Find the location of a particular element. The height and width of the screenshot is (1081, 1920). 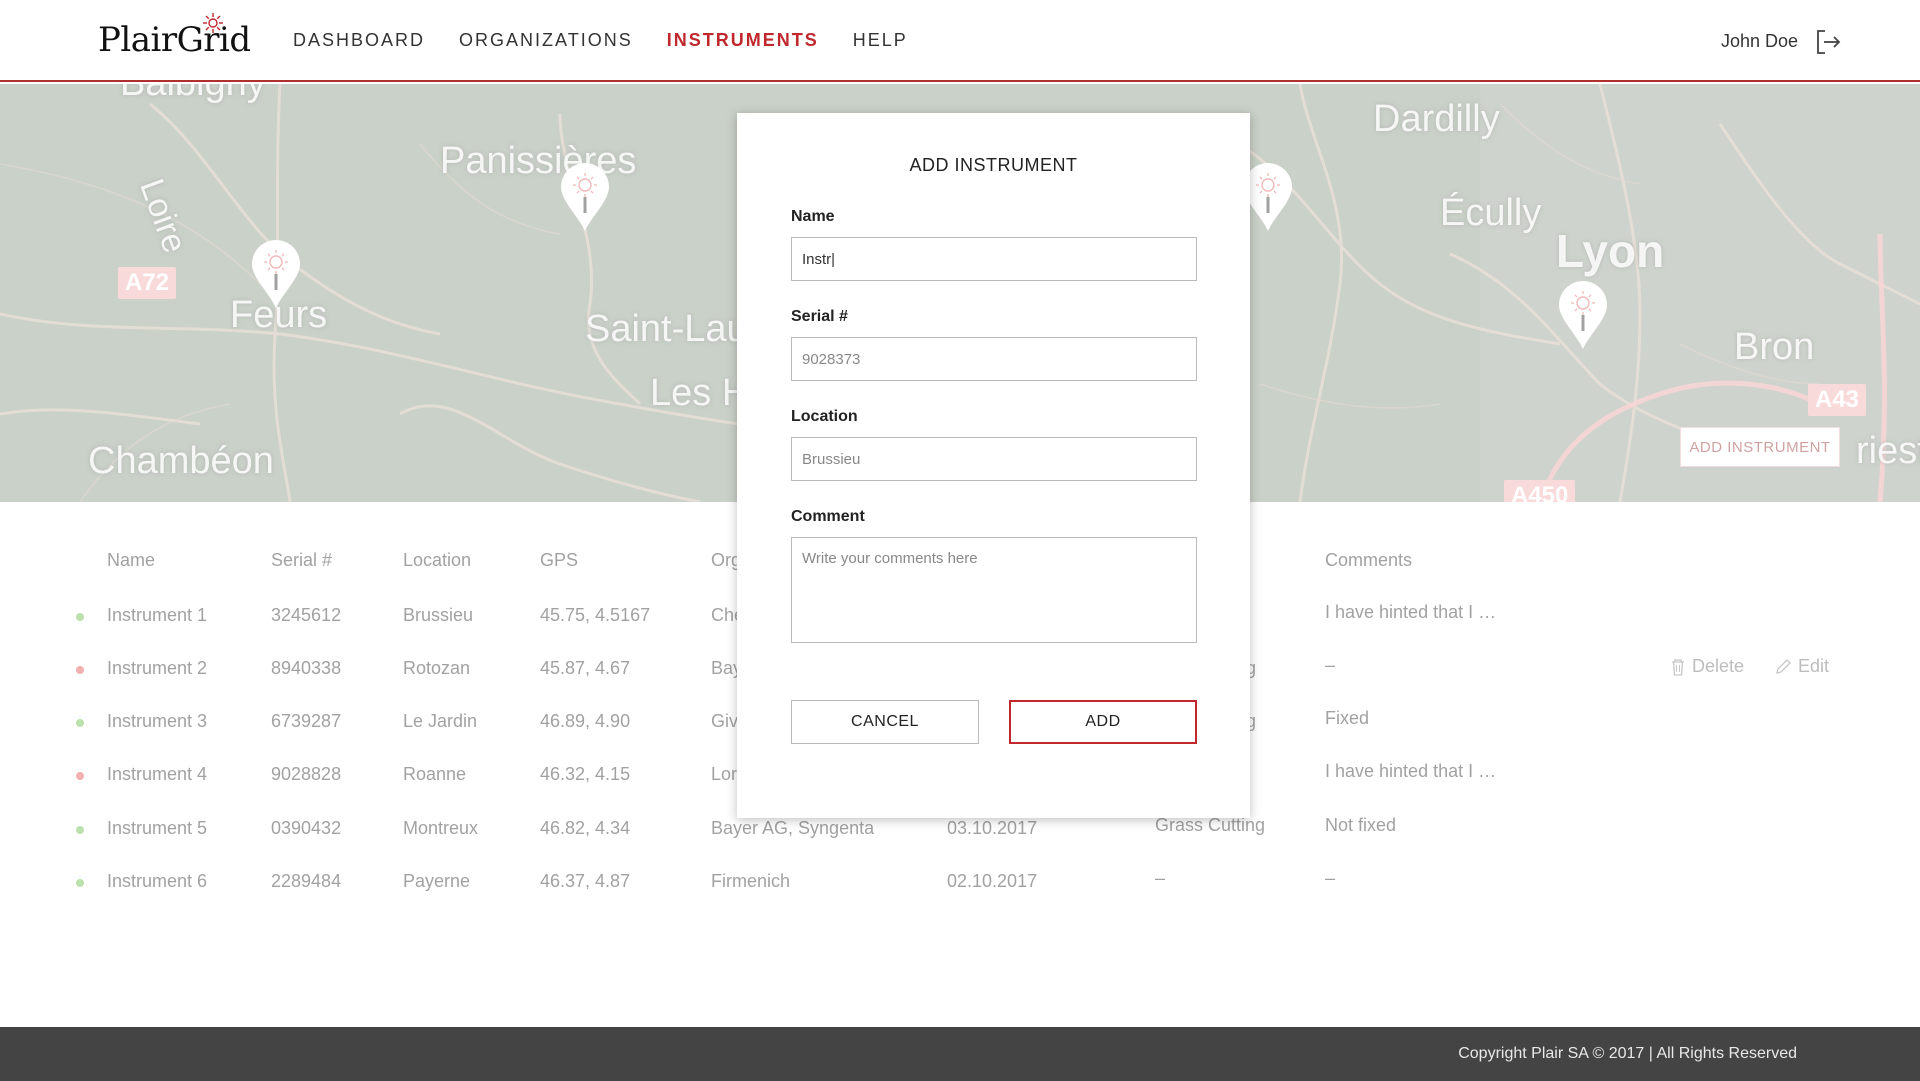

main-nav: DASHBOARD ORGANIZATIONS INSTRUMENTS HELP is located at coordinates (600, 40).